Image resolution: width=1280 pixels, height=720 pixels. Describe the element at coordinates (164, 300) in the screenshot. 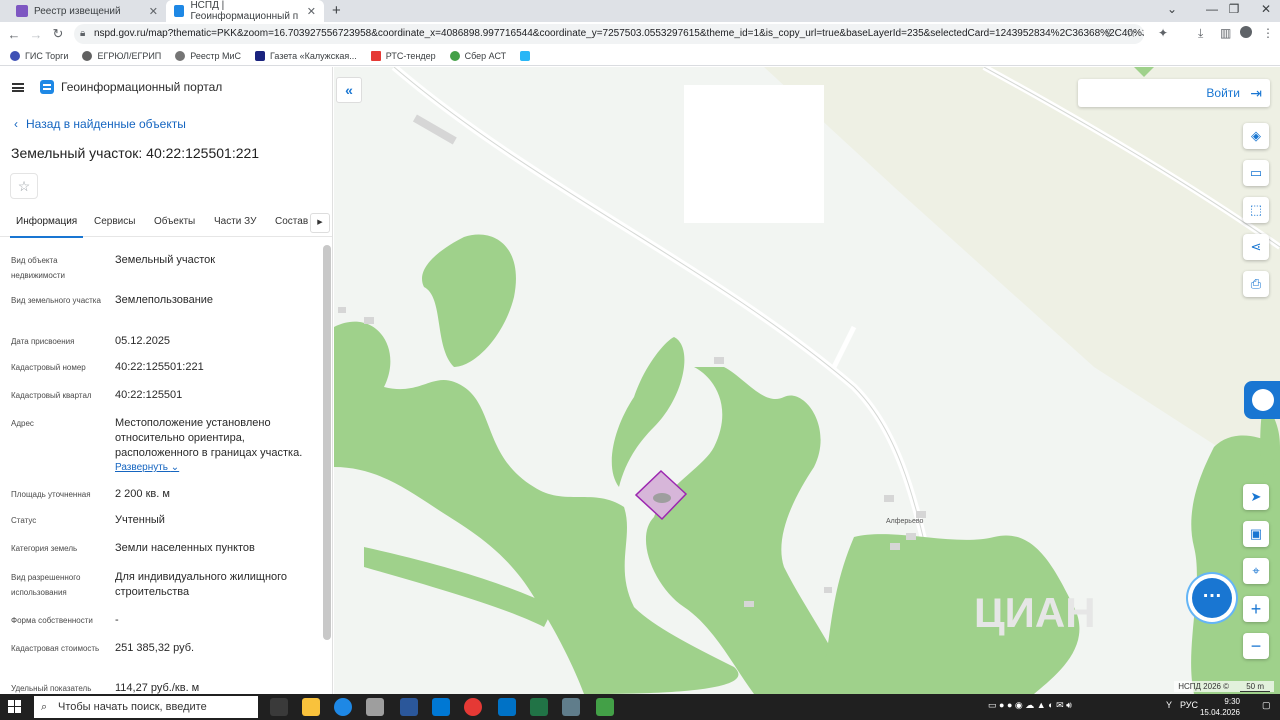

I see `field-value: Землепользование` at that location.